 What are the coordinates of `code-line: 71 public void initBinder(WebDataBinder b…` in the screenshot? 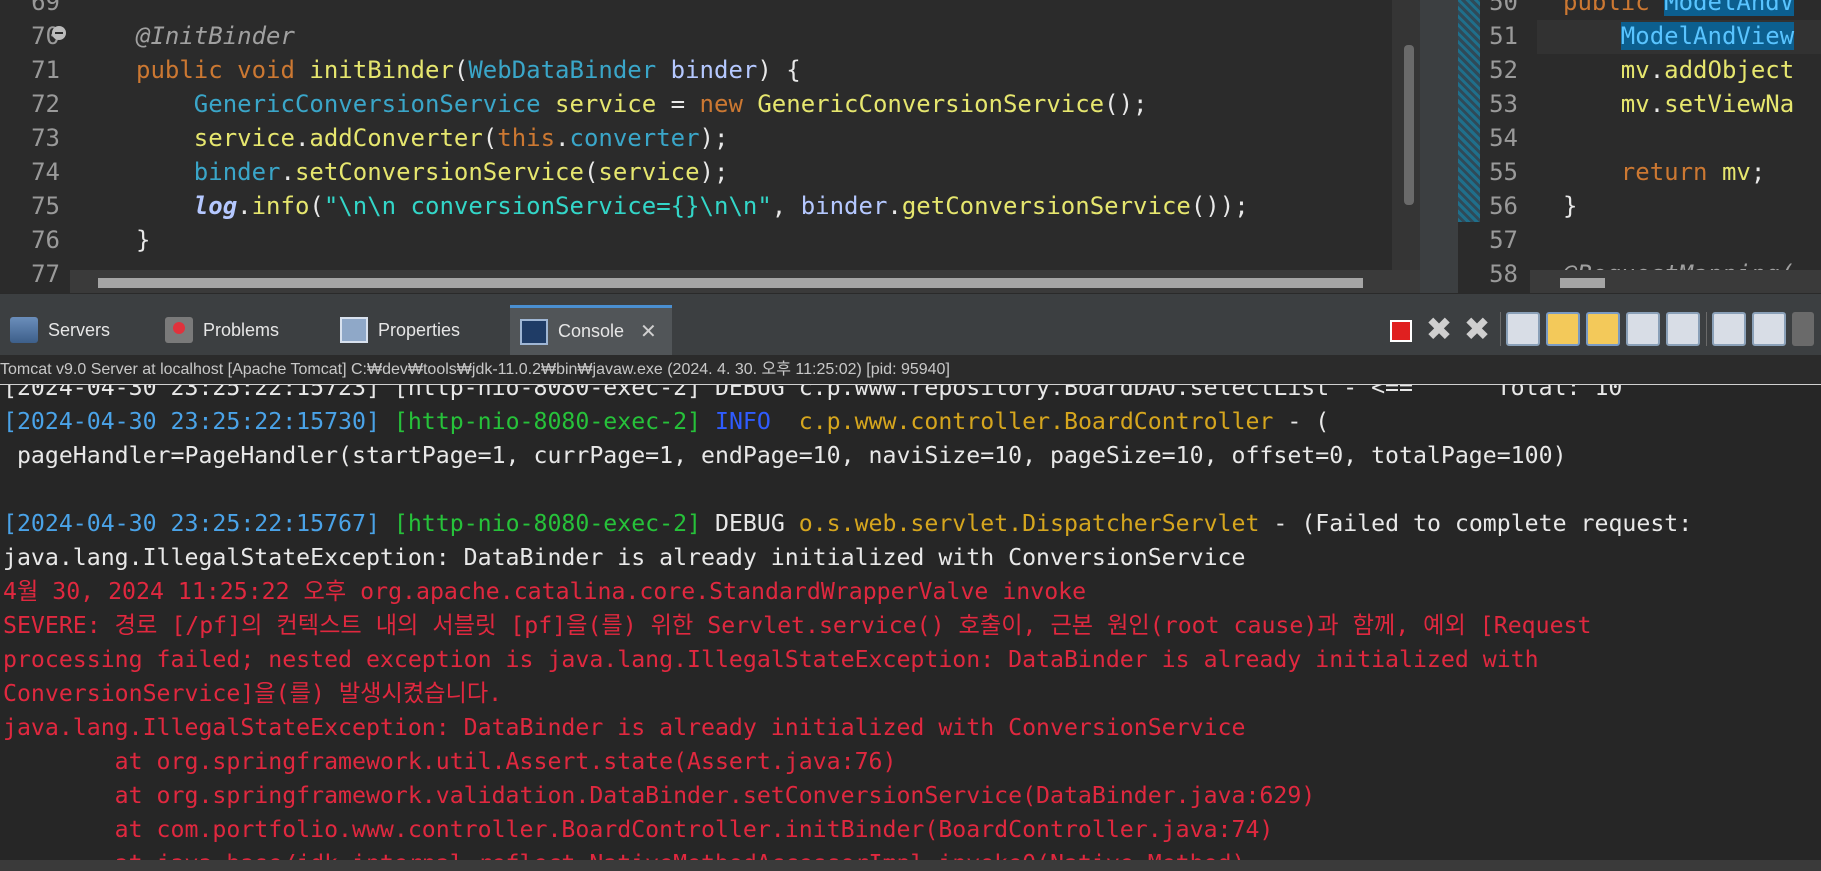 It's located at (710, 70).